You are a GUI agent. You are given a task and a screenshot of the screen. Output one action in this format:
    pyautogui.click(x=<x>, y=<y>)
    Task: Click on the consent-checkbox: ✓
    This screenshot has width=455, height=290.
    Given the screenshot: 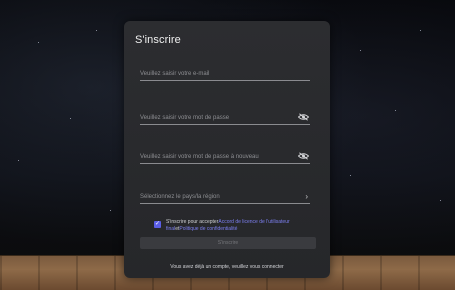 What is the action you would take?
    pyautogui.click(x=157, y=224)
    